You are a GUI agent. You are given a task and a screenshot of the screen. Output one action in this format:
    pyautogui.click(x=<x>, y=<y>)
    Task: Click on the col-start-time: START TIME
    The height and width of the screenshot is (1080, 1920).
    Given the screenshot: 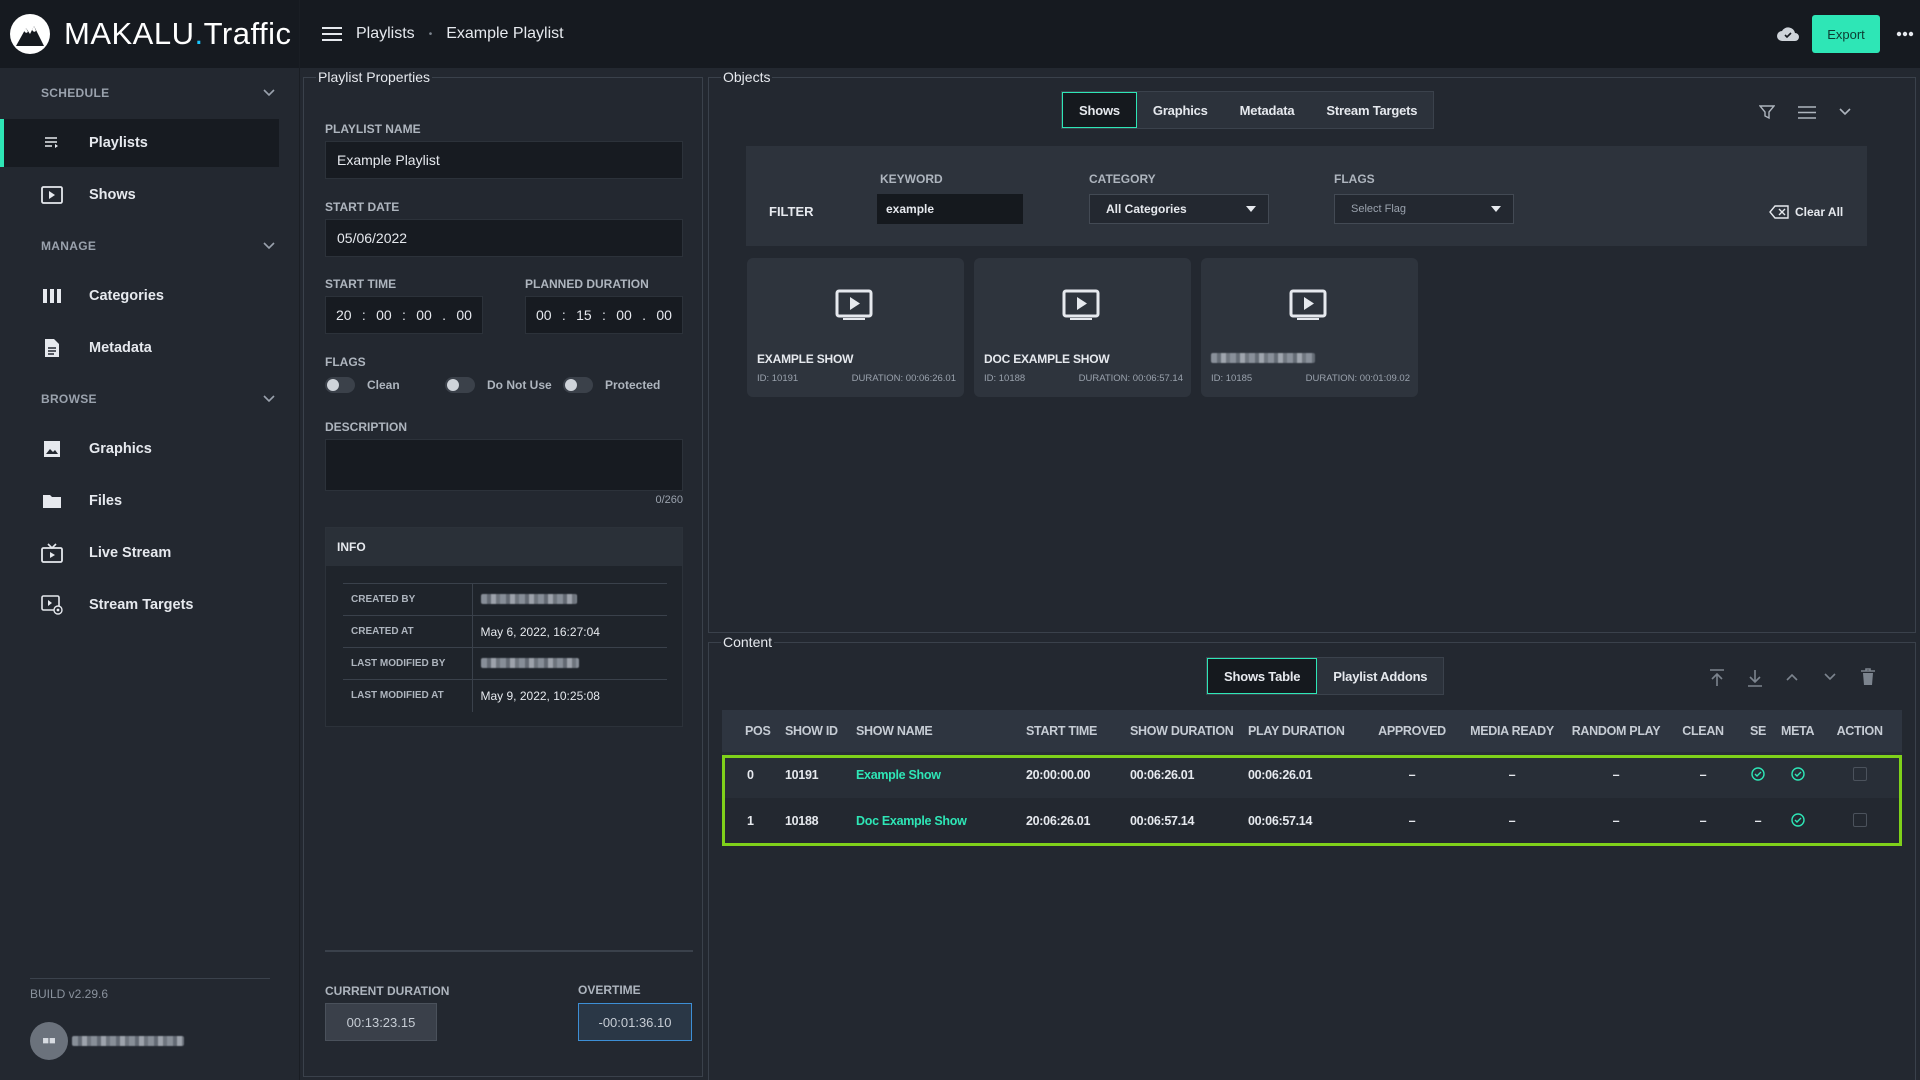 What is the action you would take?
    pyautogui.click(x=1075, y=731)
    